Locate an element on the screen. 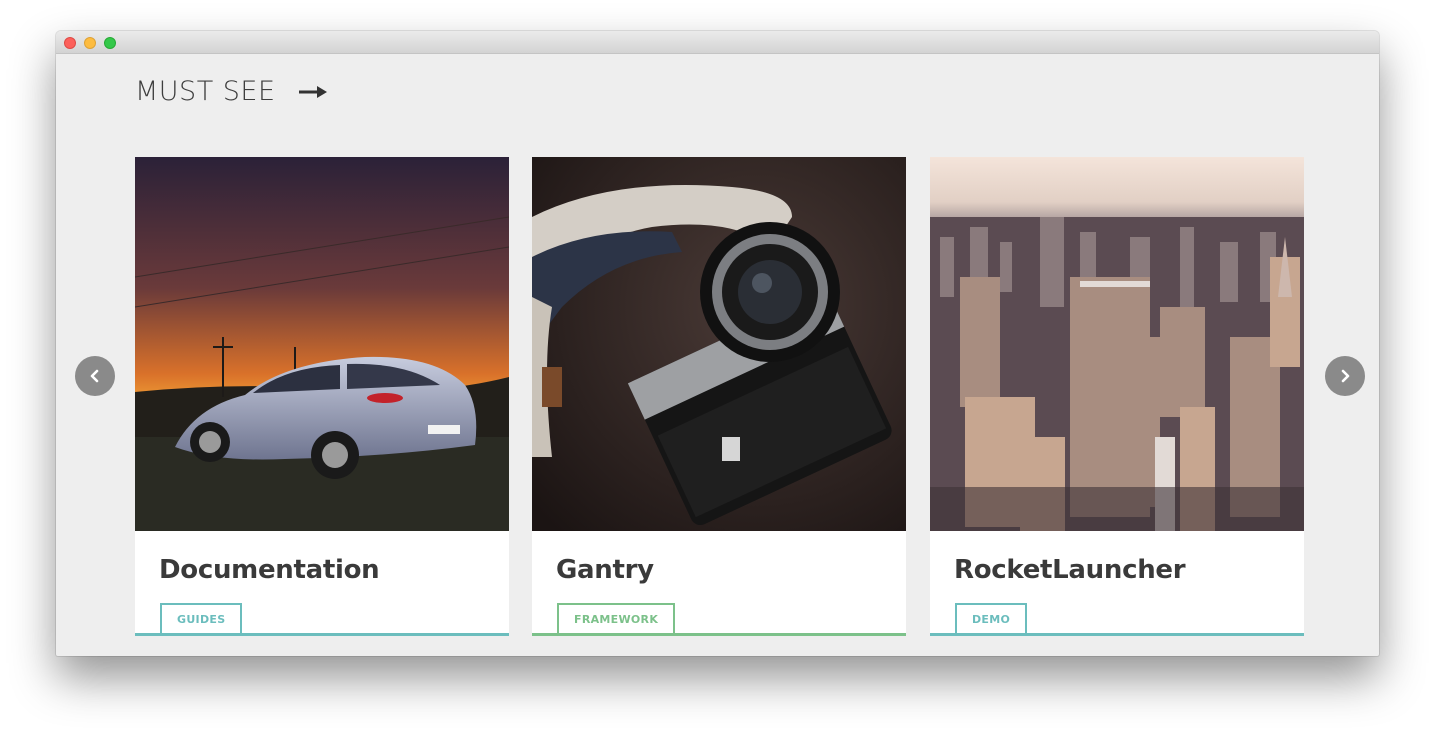 The image size is (1435, 736). carousel-next-button is located at coordinates (1345, 376).